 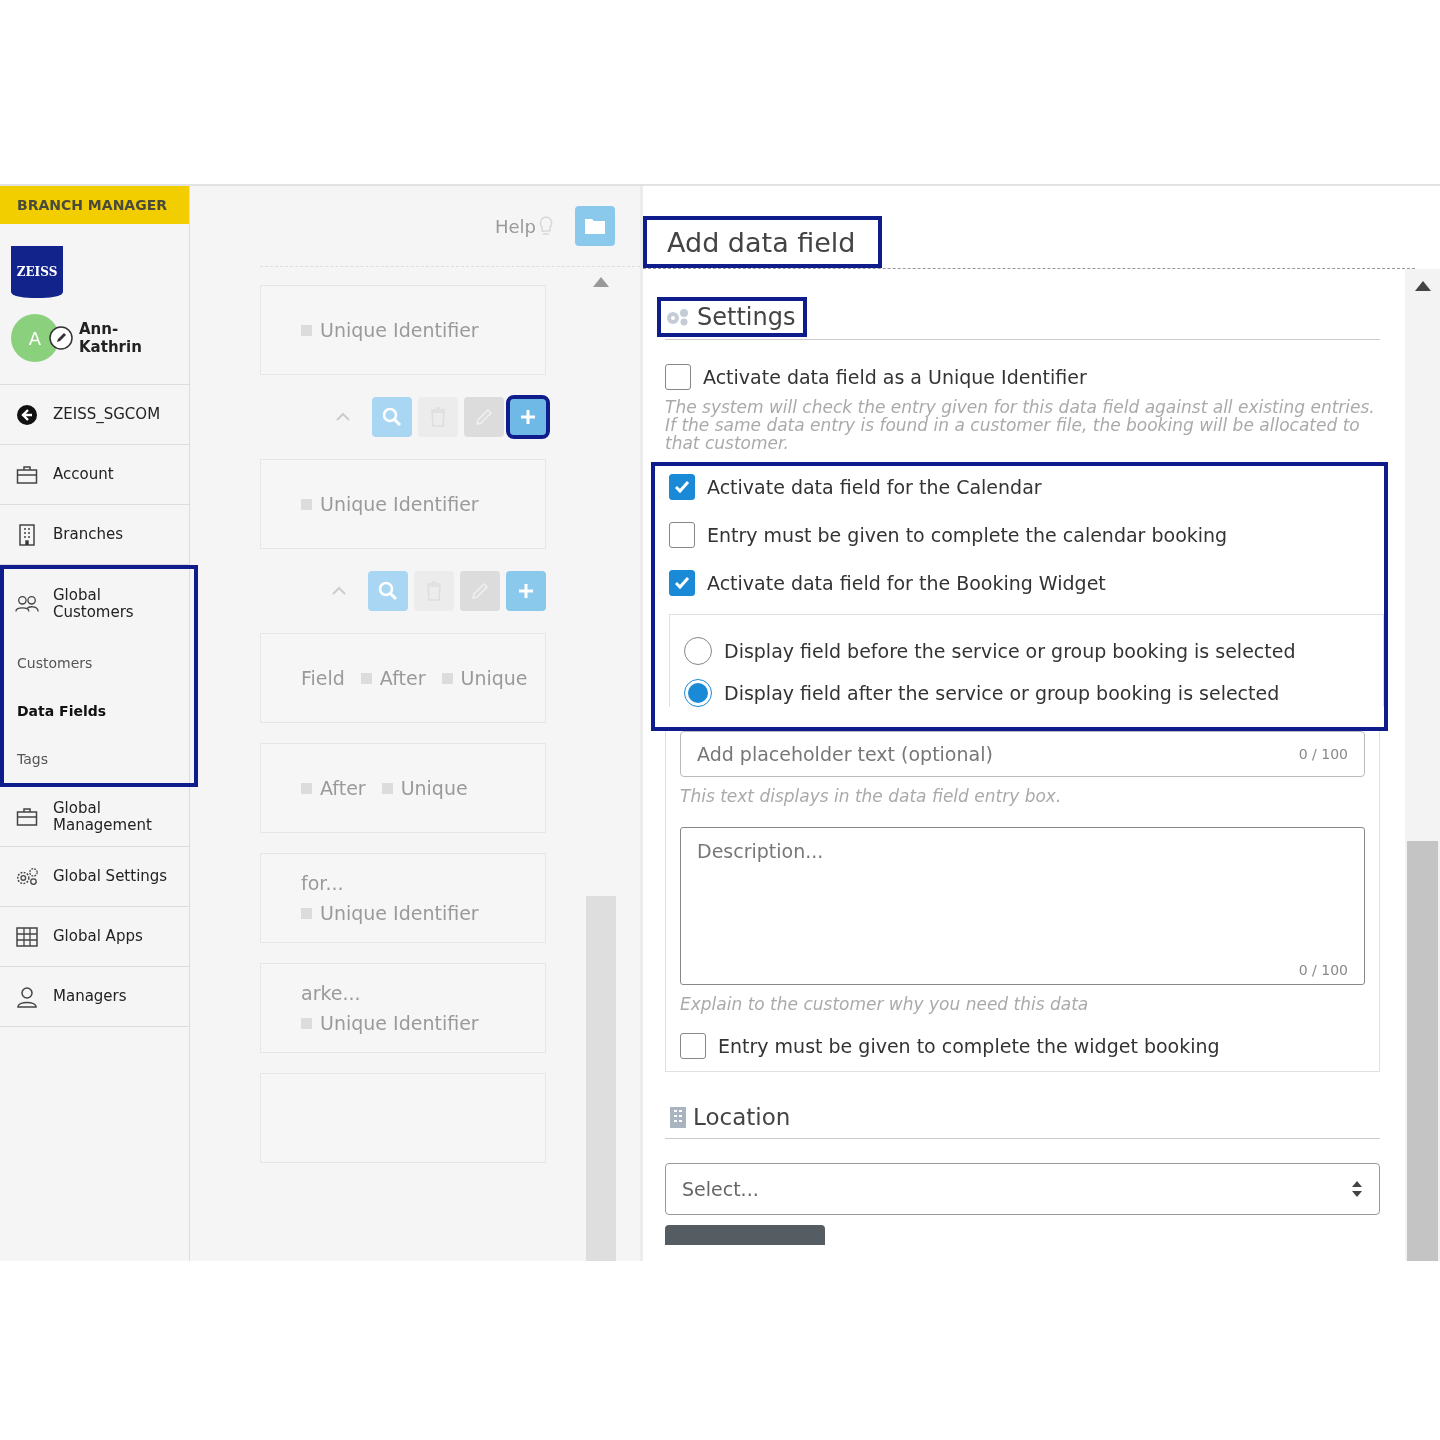 I want to click on edit-icon, so click(x=61, y=338).